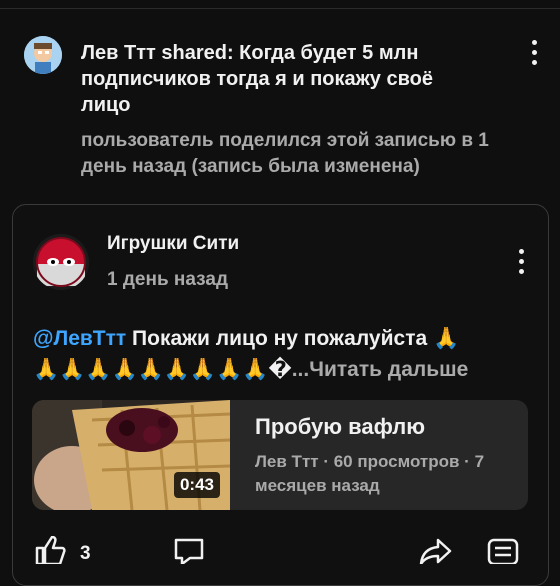 This screenshot has width=560, height=586. What do you see at coordinates (151, 369) in the screenshot?
I see `pray-emoji-row: 🙏🙏🙏🙏🙏🙏🙏🙏🙏` at bounding box center [151, 369].